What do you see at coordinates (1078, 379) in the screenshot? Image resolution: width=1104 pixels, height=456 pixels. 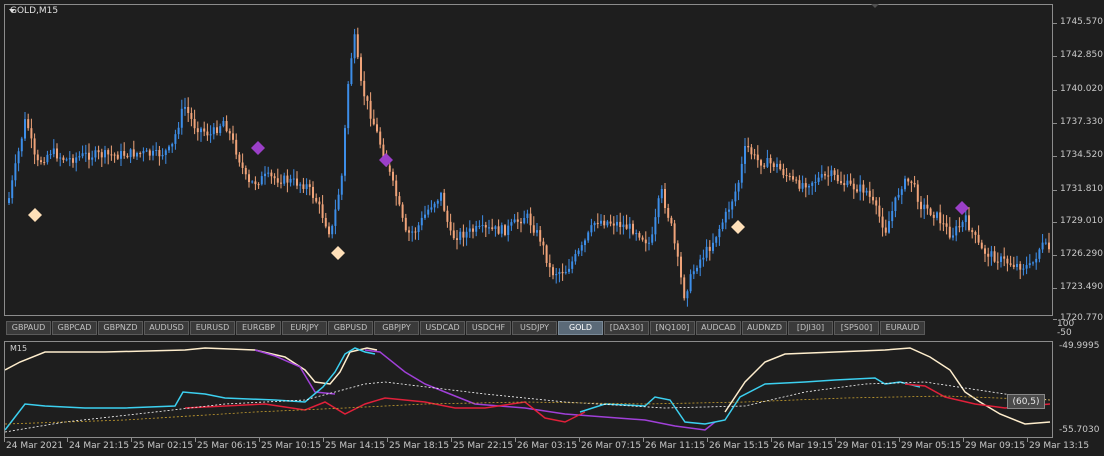 I see `indicator-axis: 100 -50 -49.9995 -55.7030` at bounding box center [1078, 379].